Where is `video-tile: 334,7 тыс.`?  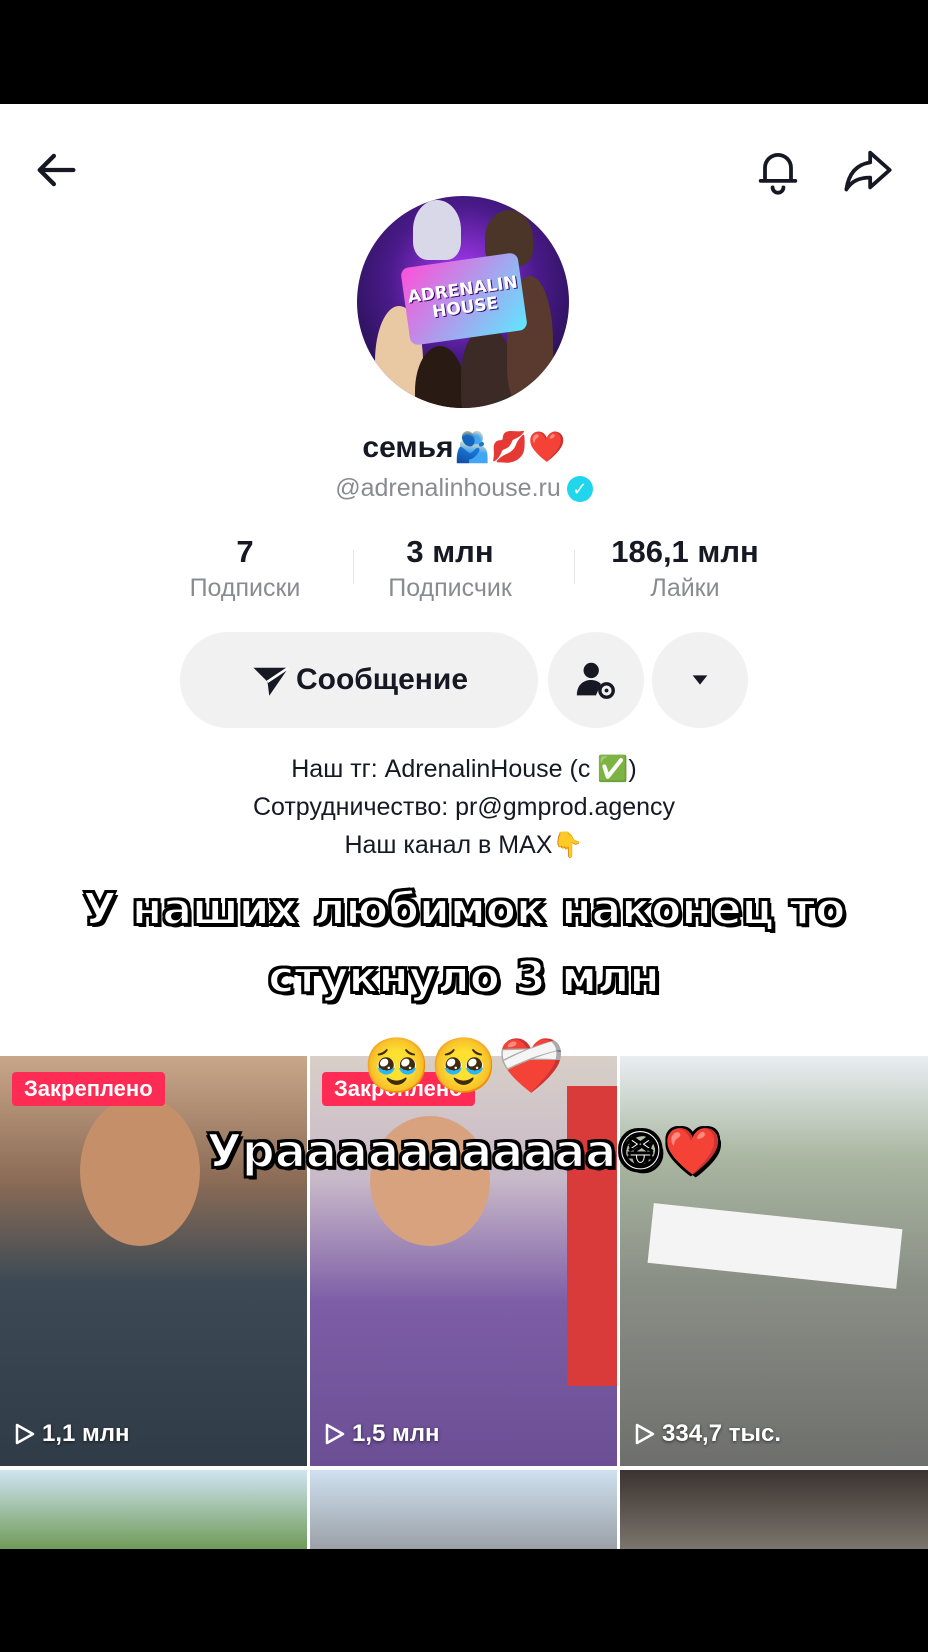
video-tile: 334,7 тыс. is located at coordinates (774, 1261).